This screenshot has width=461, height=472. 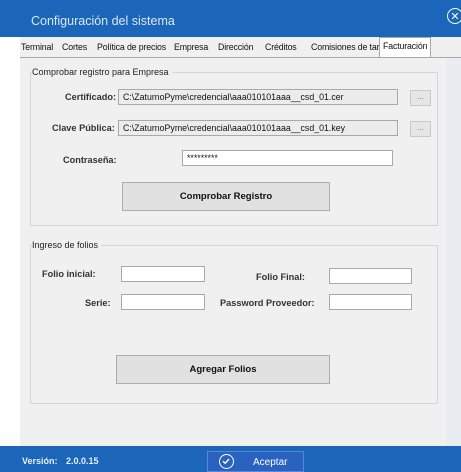 I want to click on comprobar-registro-button: Comprobar Registro, so click(x=226, y=196).